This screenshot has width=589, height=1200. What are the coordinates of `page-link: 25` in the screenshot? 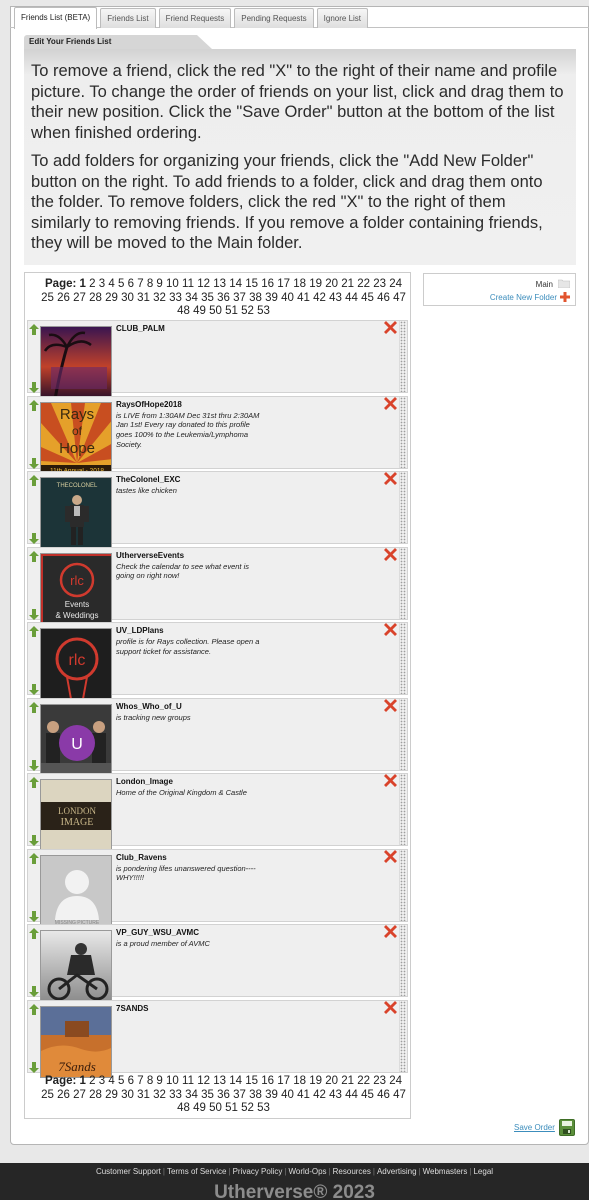 It's located at (47, 298).